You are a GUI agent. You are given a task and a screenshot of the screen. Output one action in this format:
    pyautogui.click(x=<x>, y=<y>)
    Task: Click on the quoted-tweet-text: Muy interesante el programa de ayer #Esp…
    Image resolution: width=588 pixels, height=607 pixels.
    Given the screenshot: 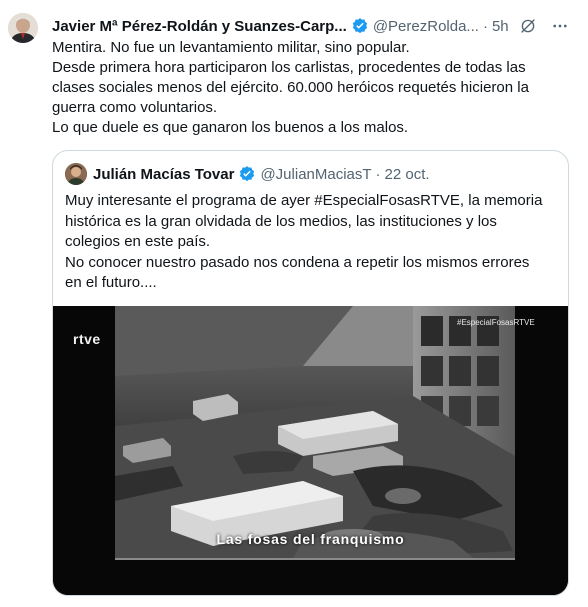 What is the action you would take?
    pyautogui.click(x=312, y=242)
    